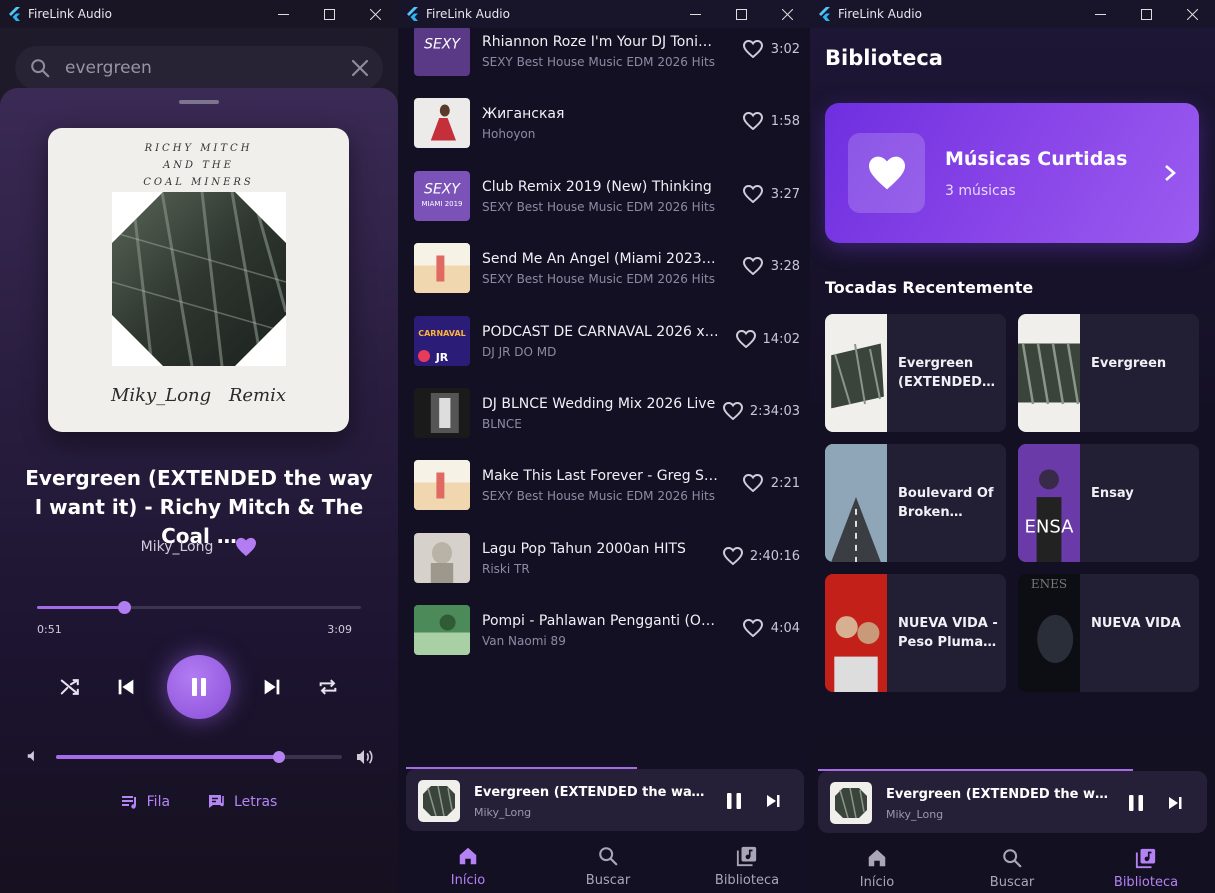  What do you see at coordinates (360, 68) in the screenshot?
I see `clear-search-icon` at bounding box center [360, 68].